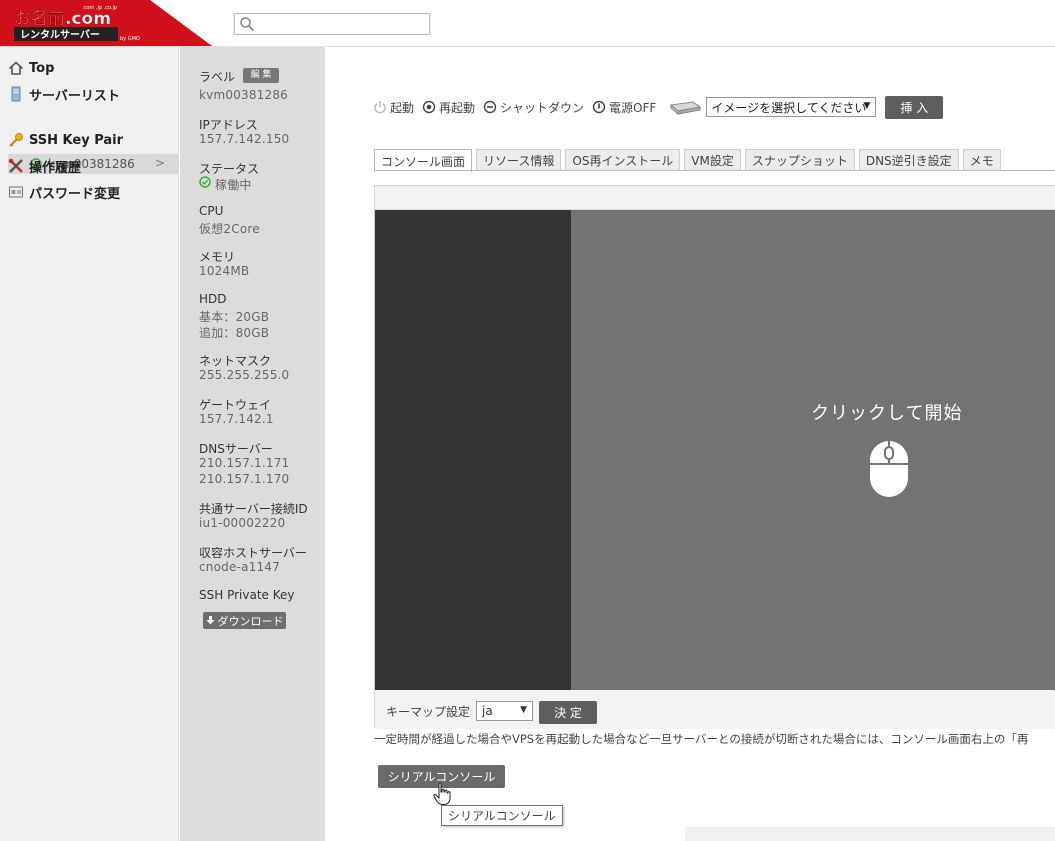  Describe the element at coordinates (244, 95) in the screenshot. I see `label-value: kvm00381286` at that location.